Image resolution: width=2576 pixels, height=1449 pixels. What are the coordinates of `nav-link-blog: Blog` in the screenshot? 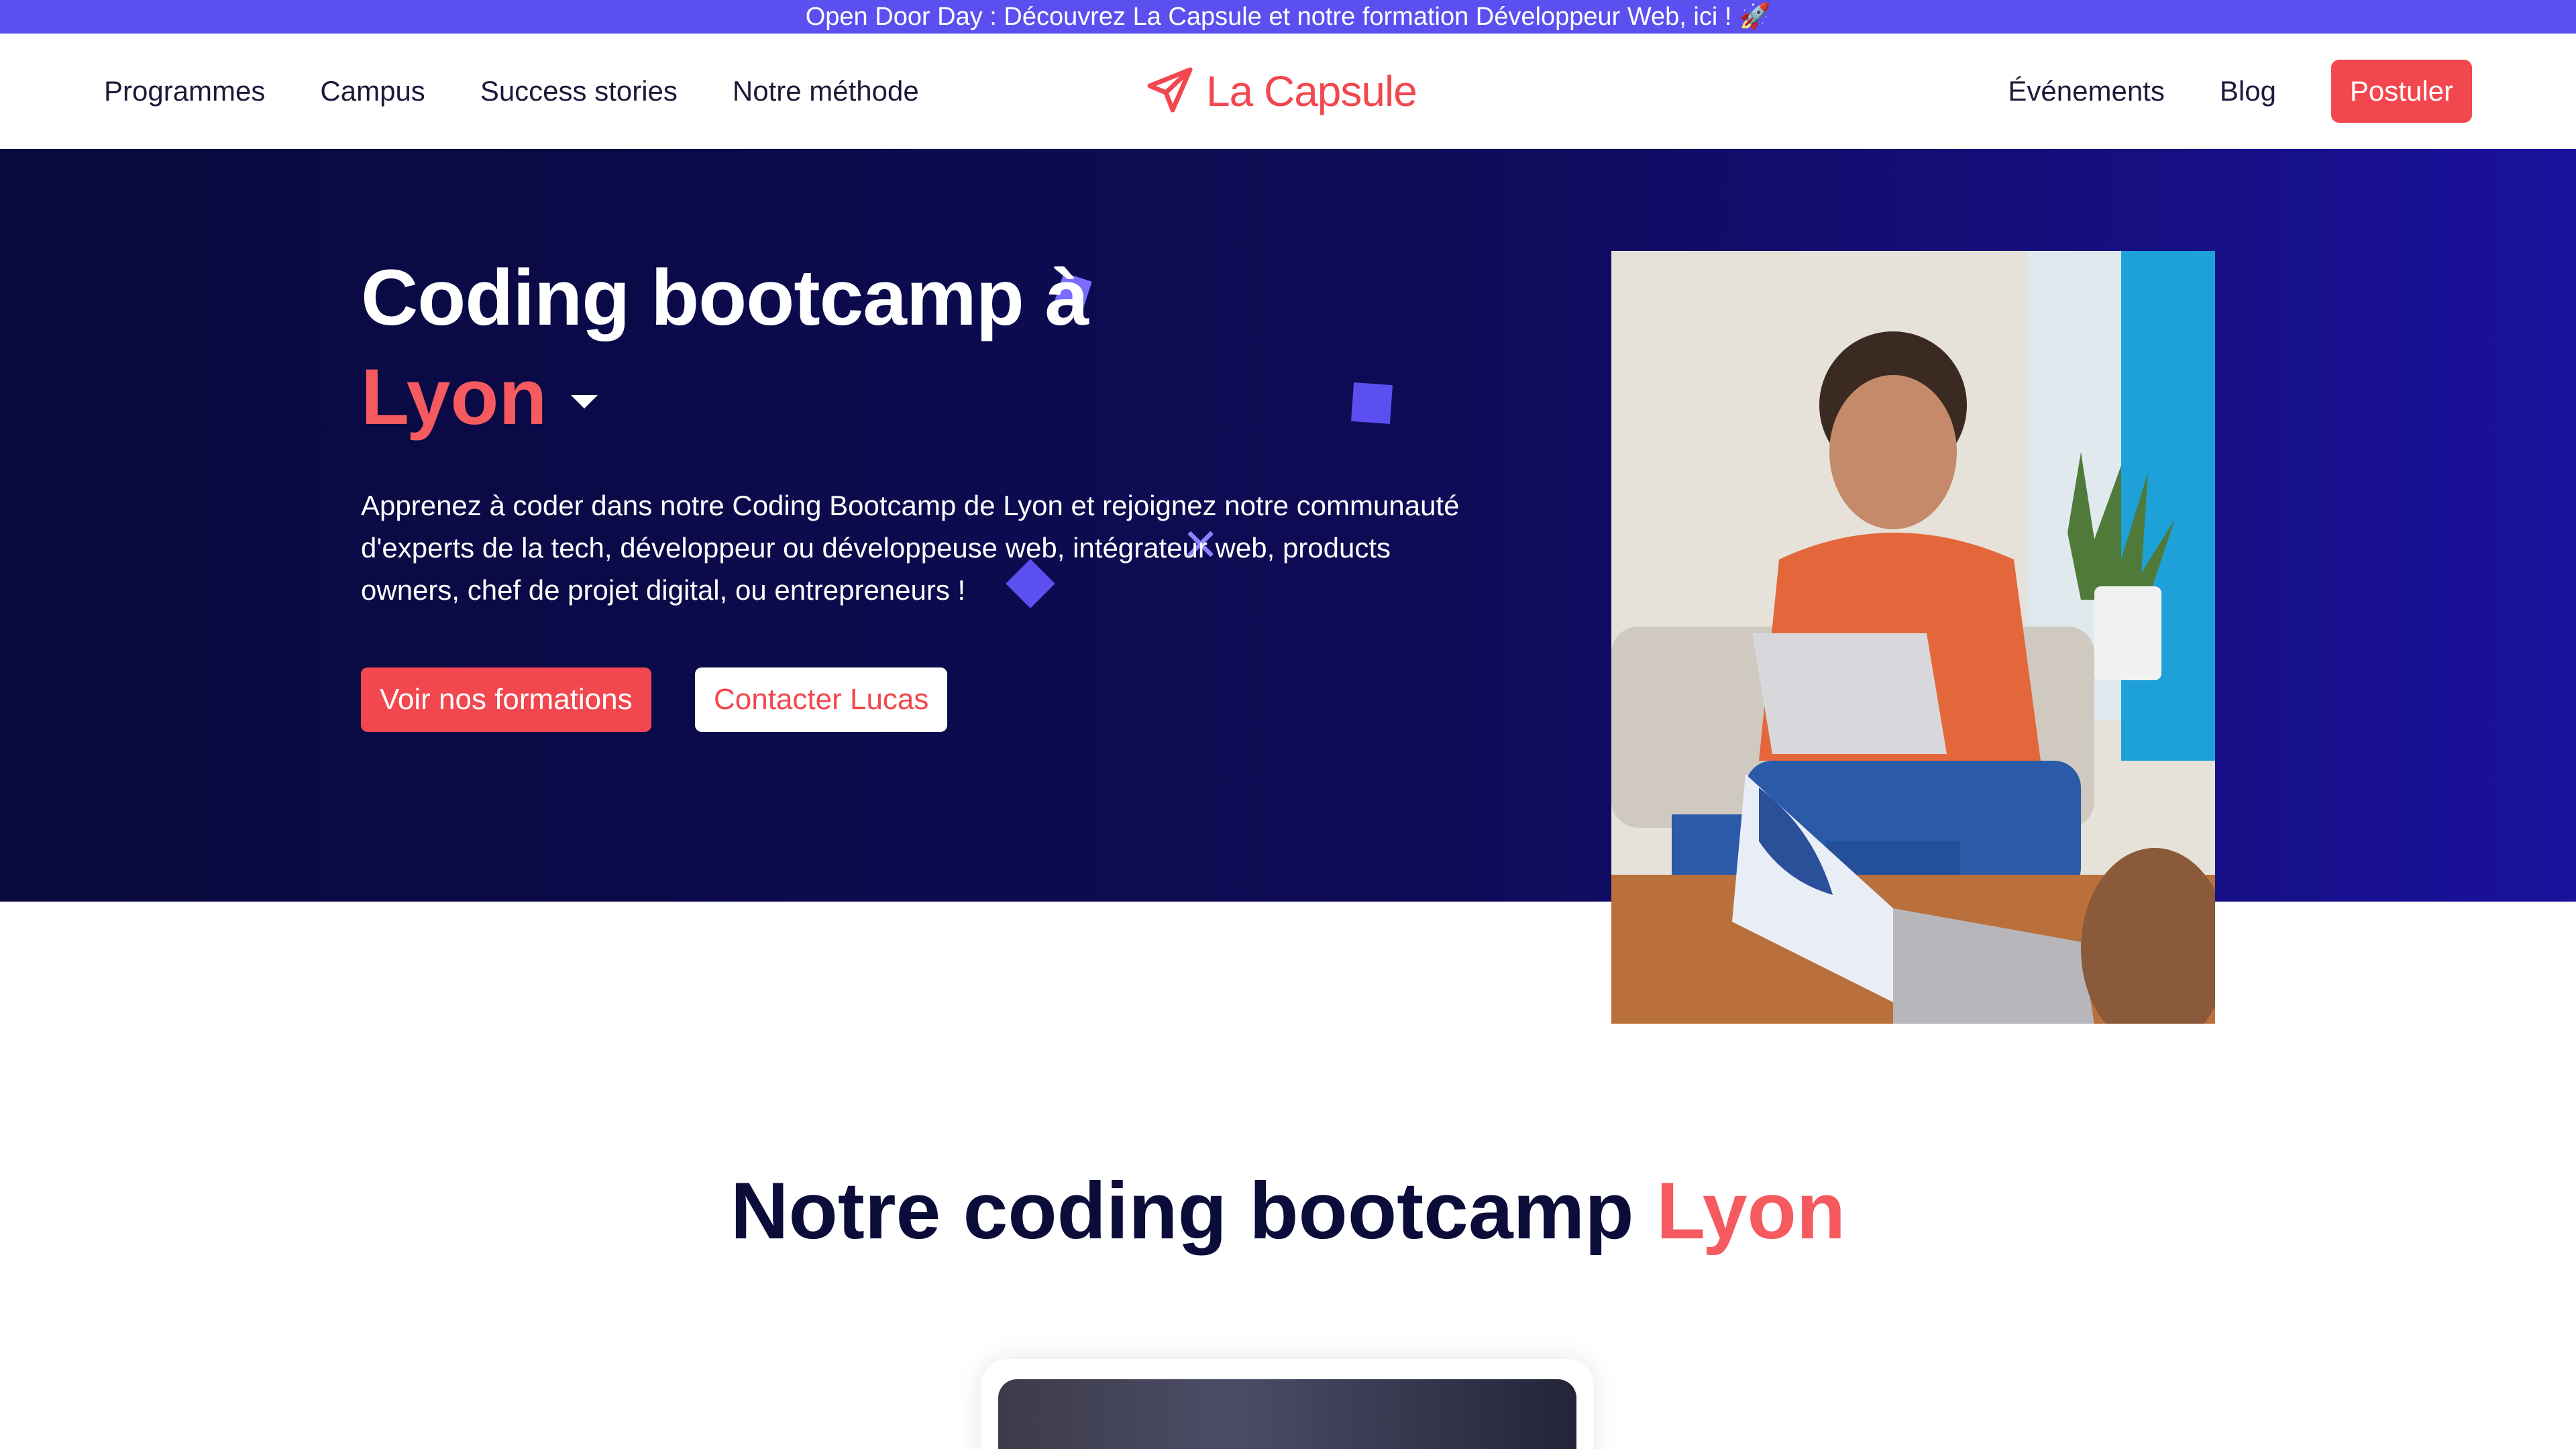 It's located at (2248, 91).